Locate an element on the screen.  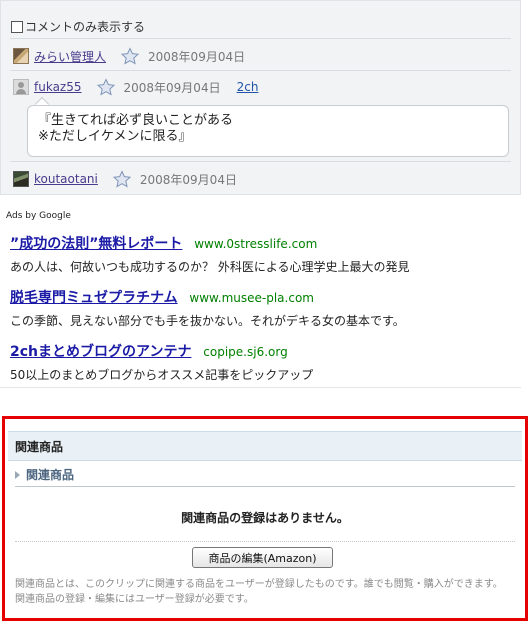
ad-description: あの人は、何故いつも成功するのか？ 外科医による心理学史上最大の発見 is located at coordinates (210, 267).